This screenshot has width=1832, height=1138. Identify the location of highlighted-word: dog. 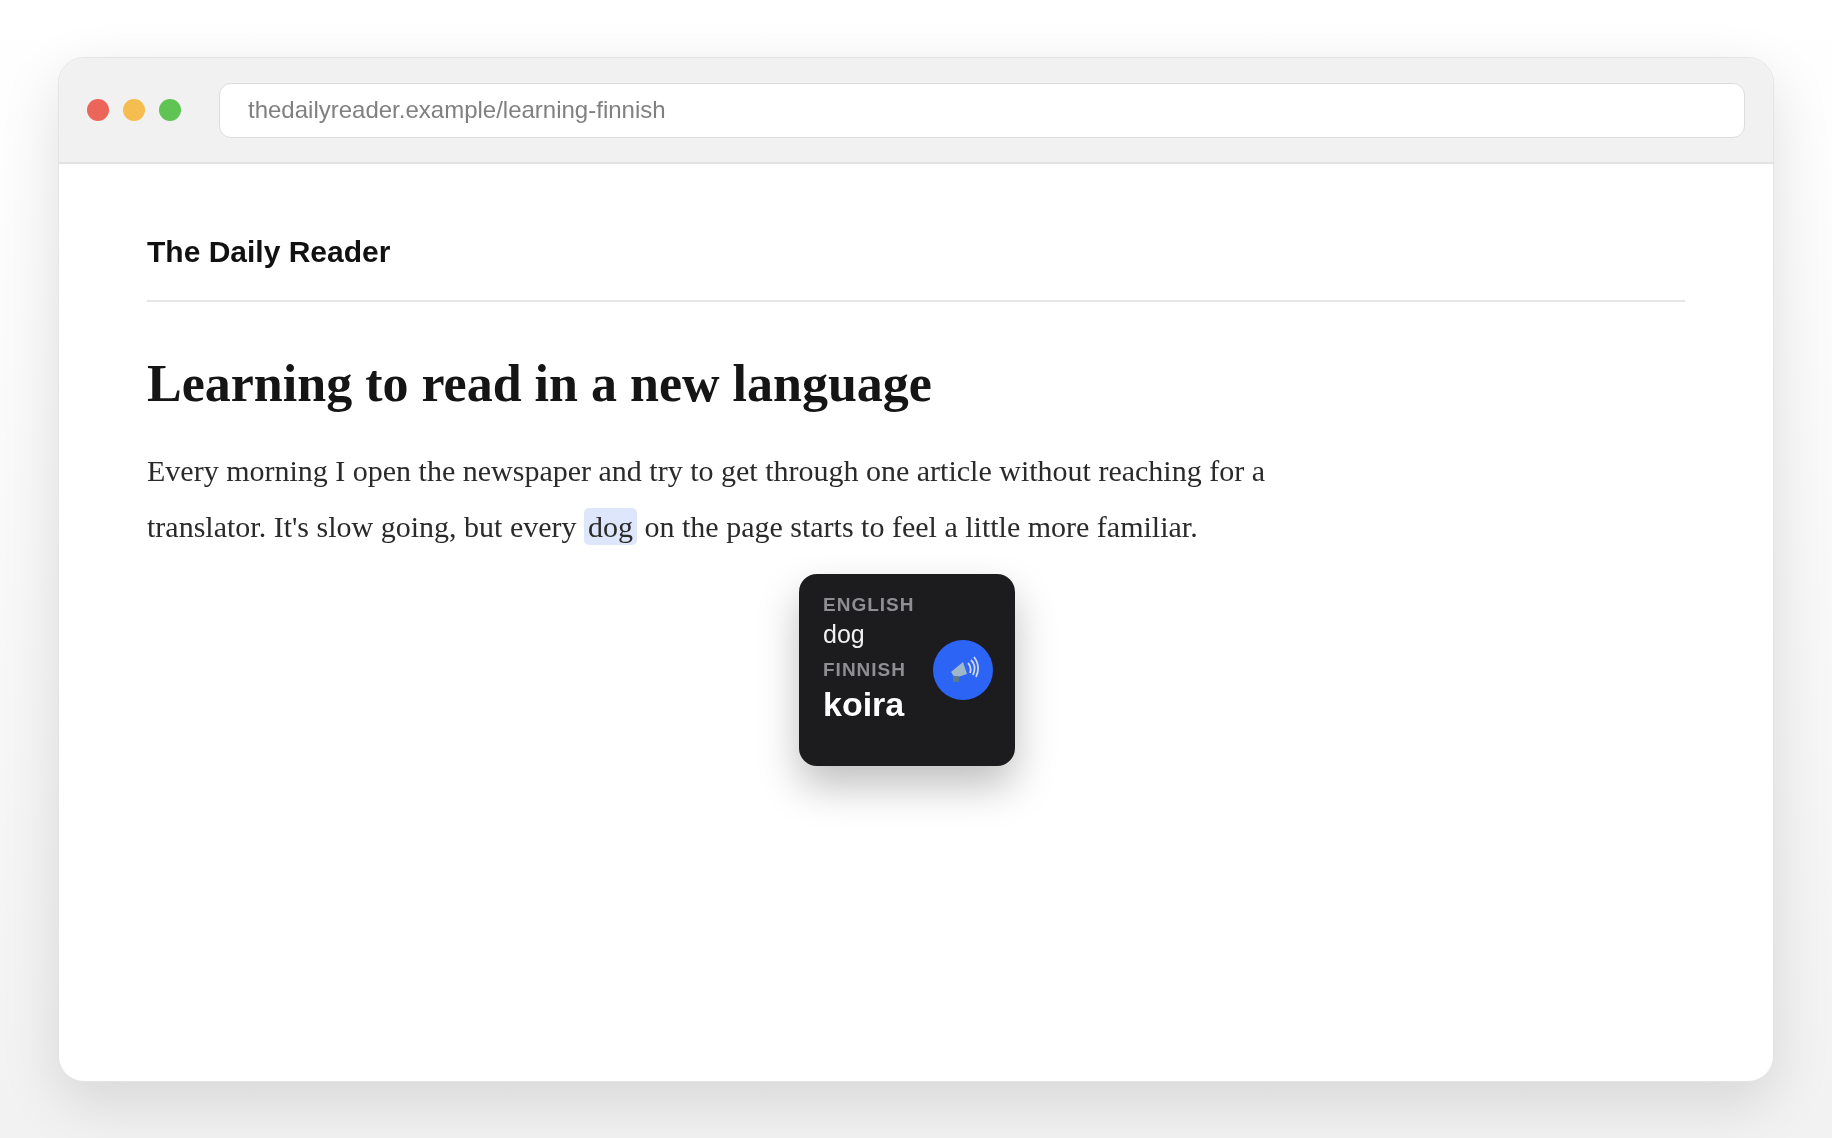
(610, 526).